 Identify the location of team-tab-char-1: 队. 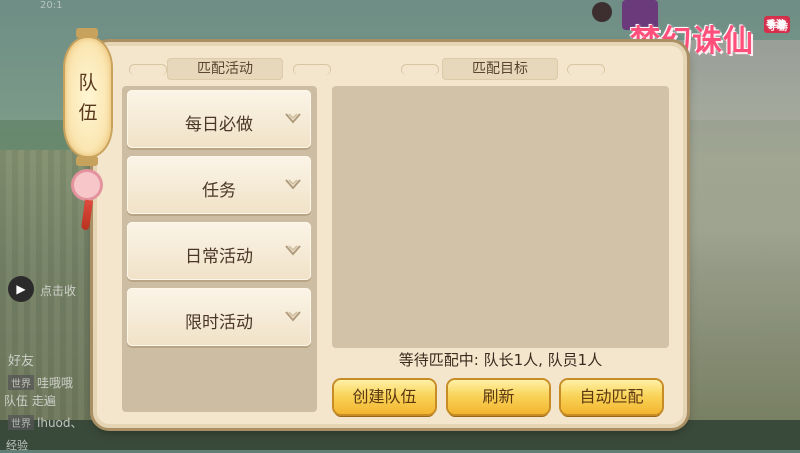
(88, 83).